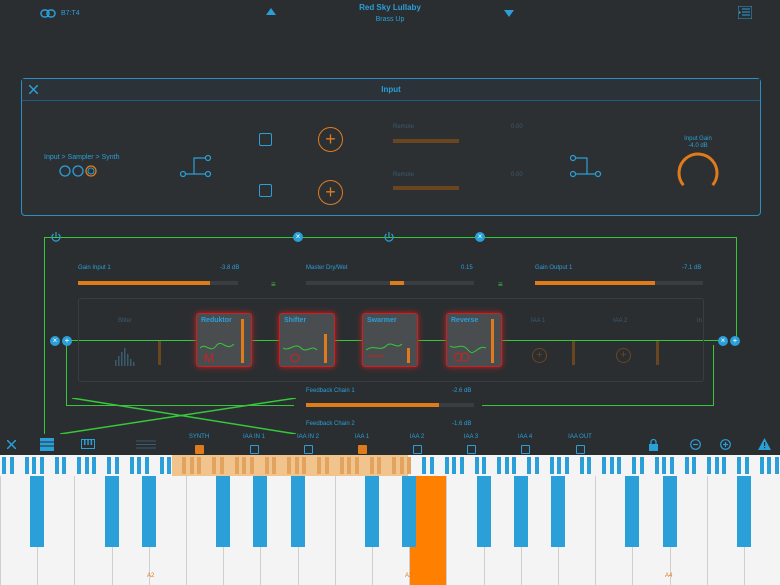  I want to click on channel-label: IAA IN 2, so click(307, 437).